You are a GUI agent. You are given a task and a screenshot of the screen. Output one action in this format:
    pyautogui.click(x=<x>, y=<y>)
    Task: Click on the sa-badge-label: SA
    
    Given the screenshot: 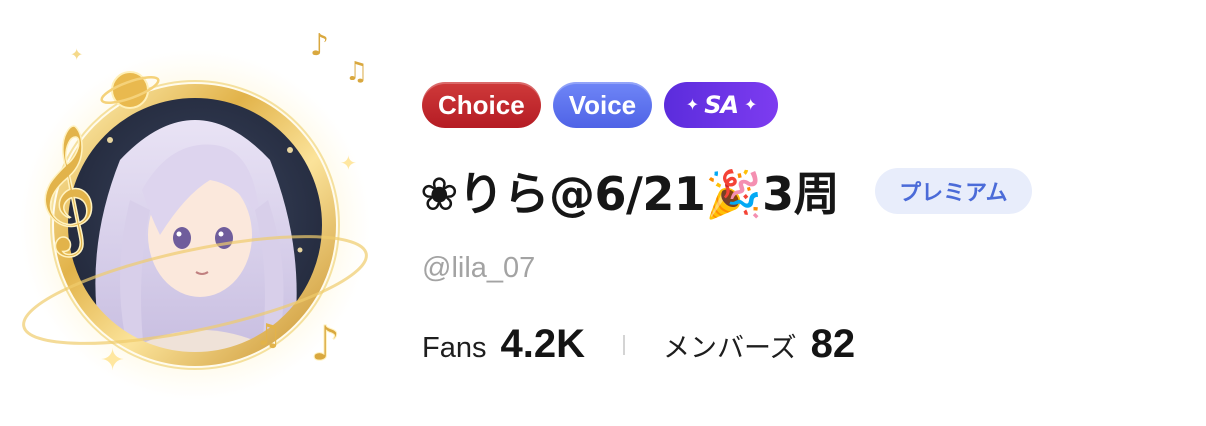 What is the action you would take?
    pyautogui.click(x=721, y=105)
    